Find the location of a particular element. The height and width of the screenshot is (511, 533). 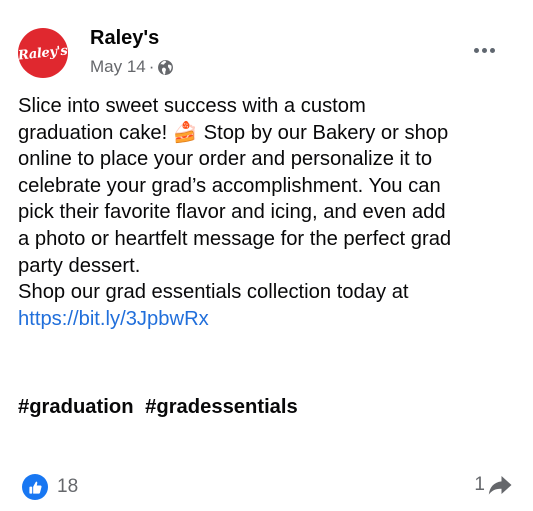

share-arrow-icon is located at coordinates (500, 485).